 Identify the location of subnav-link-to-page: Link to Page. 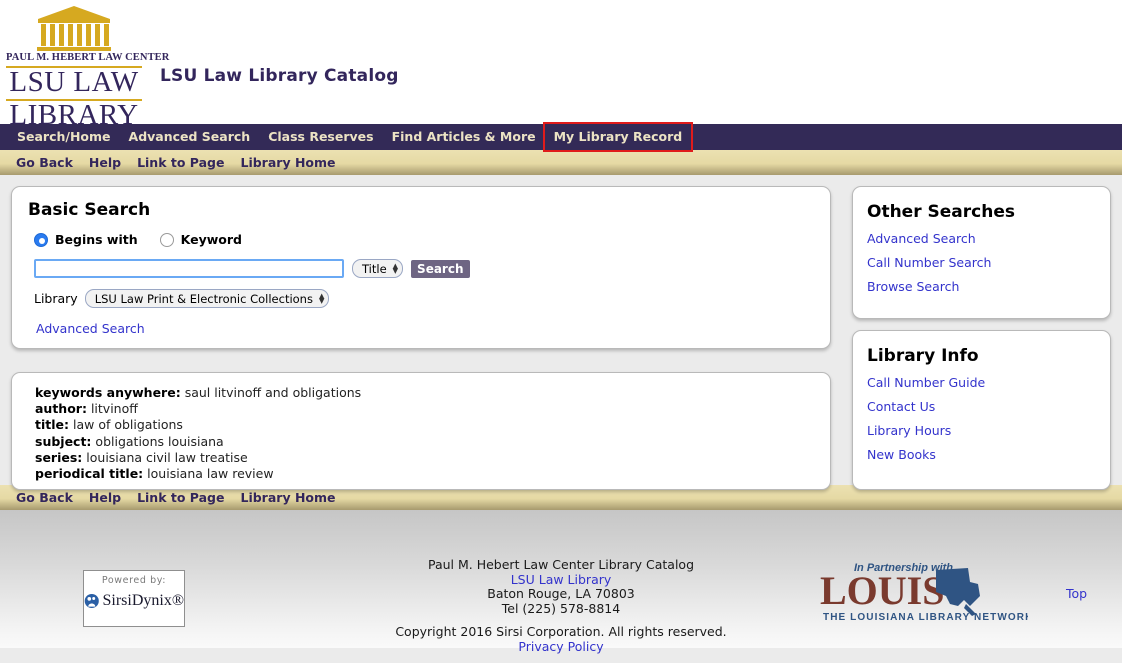
(180, 162).